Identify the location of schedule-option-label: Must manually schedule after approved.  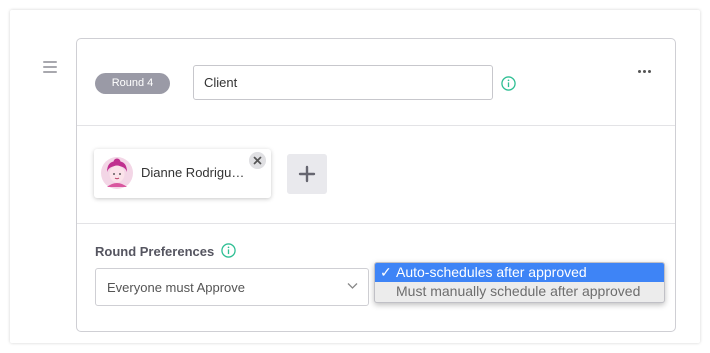
(518, 291).